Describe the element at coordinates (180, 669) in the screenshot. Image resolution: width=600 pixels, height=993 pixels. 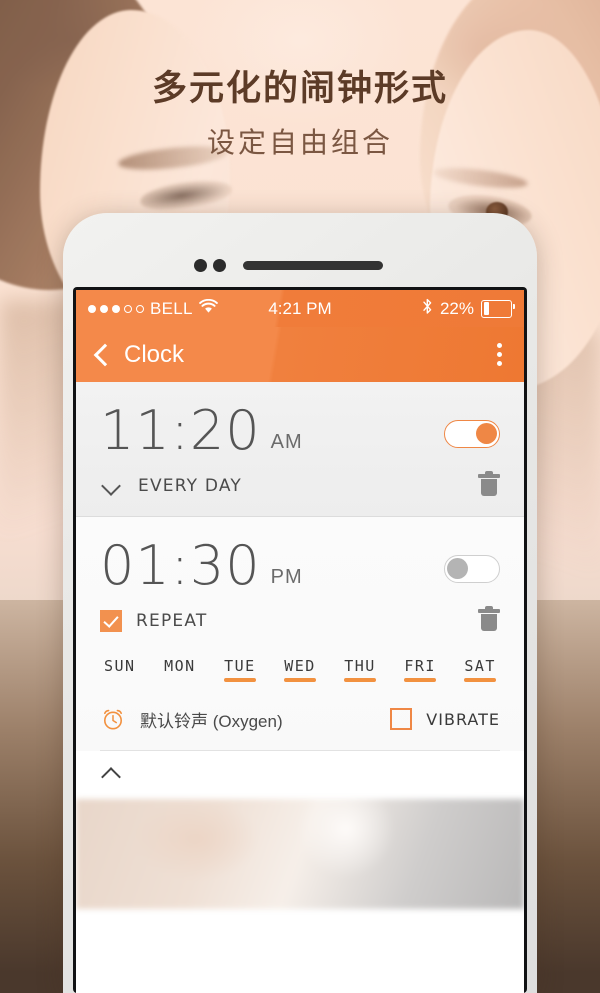
I see `weekday-mon: MON` at that location.